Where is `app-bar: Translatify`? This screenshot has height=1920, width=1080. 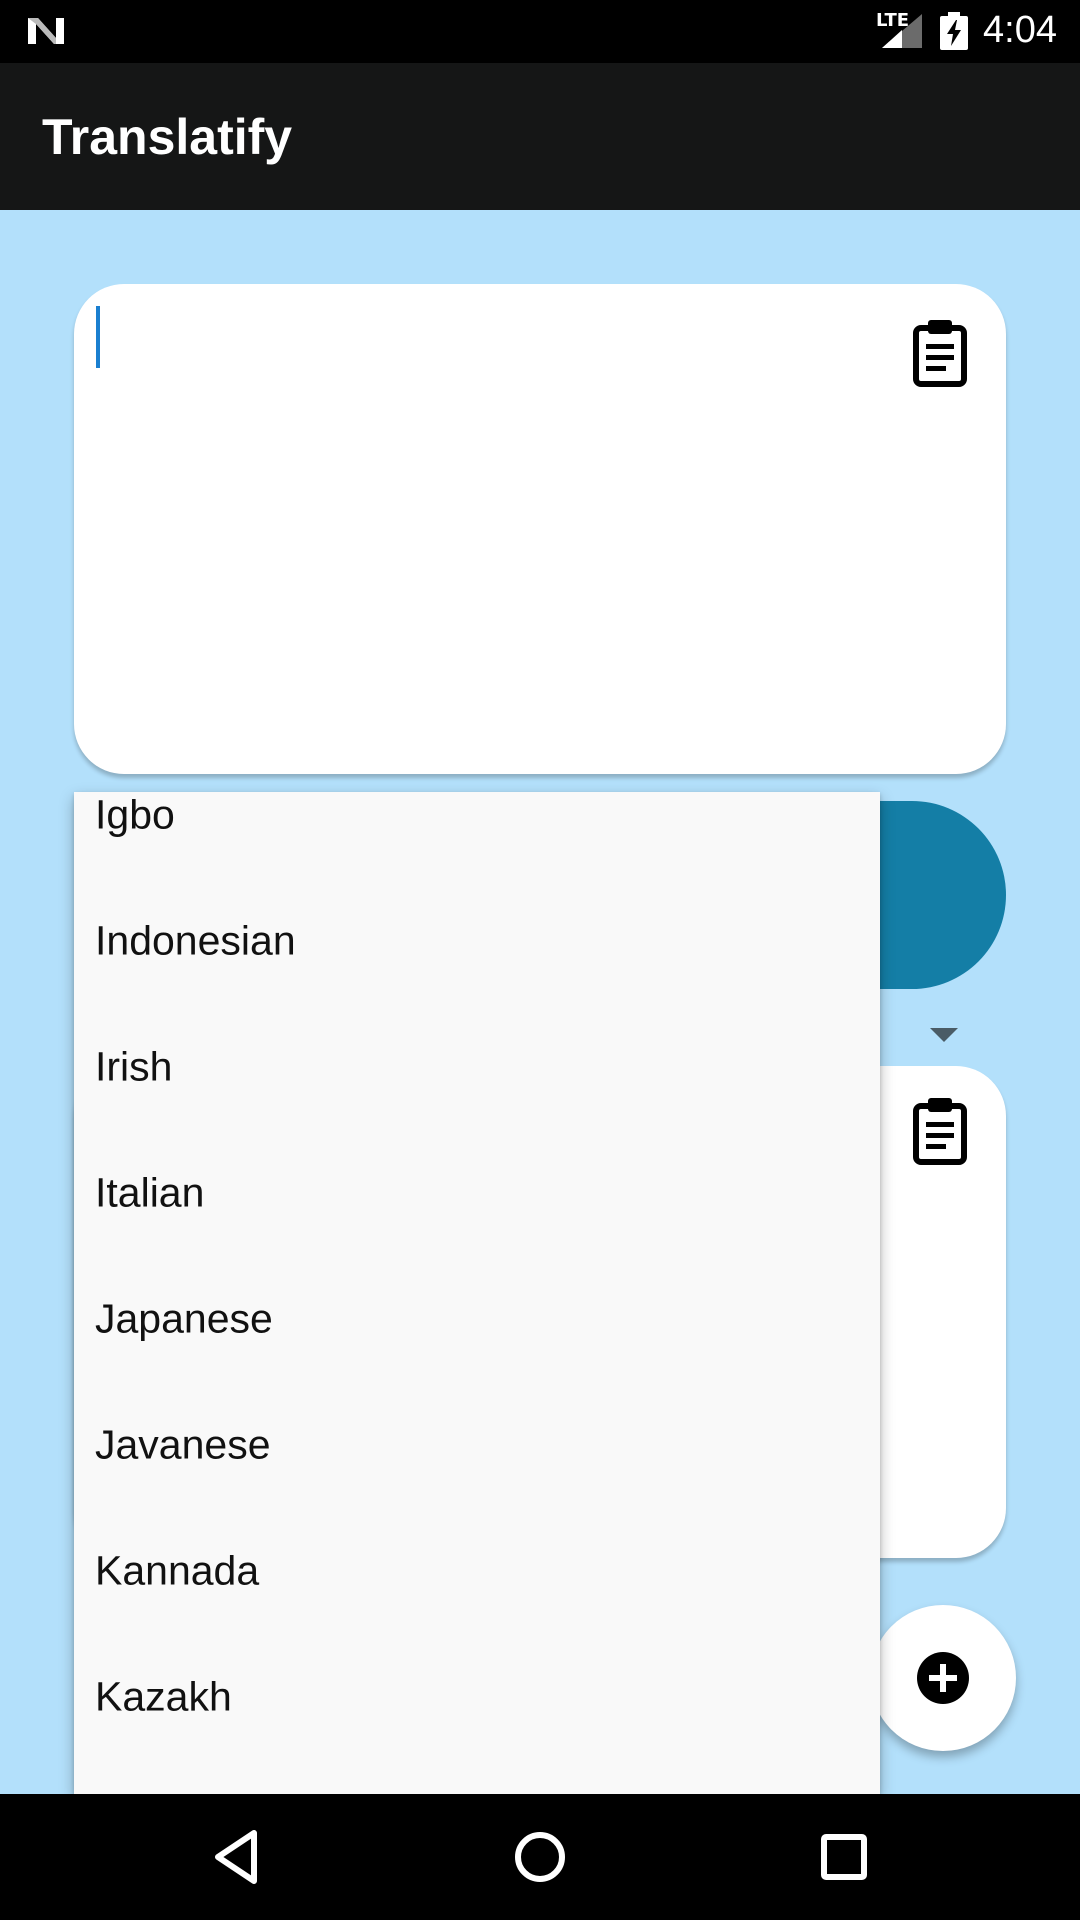
app-bar: Translatify is located at coordinates (540, 136).